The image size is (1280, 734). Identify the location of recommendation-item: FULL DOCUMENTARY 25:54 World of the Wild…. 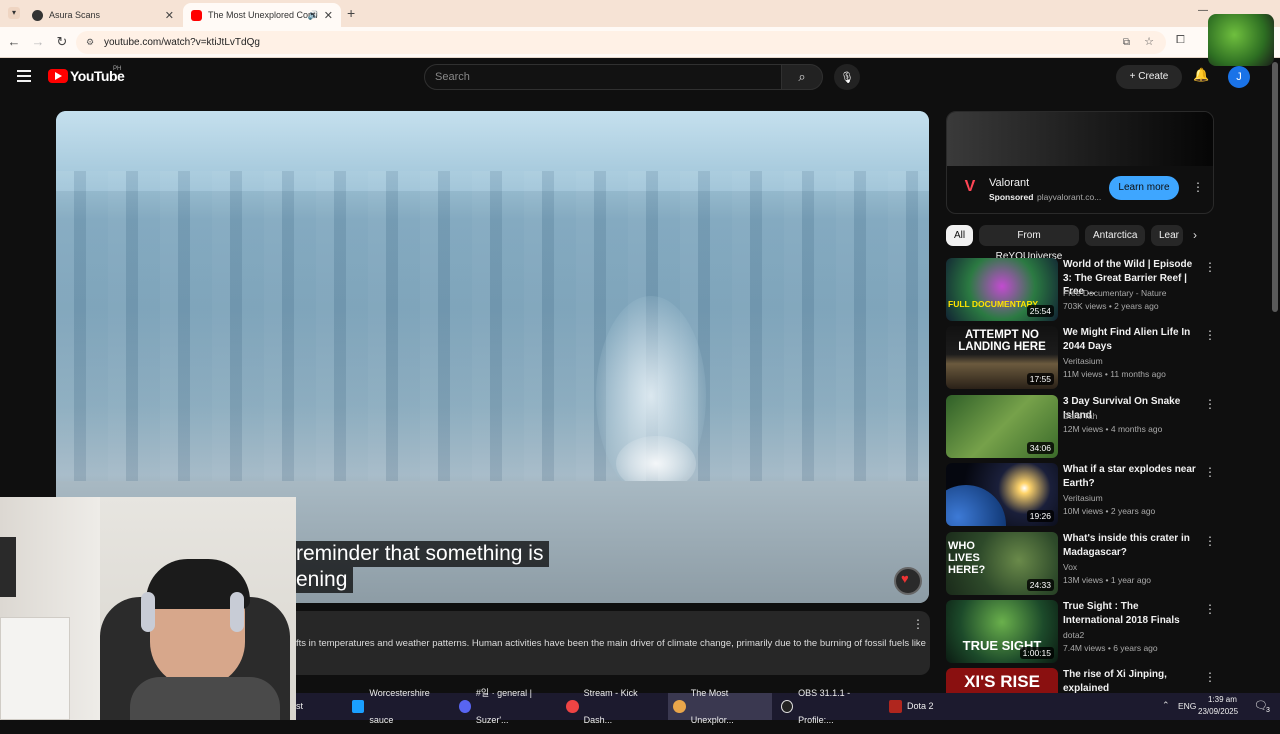
(1081, 290).